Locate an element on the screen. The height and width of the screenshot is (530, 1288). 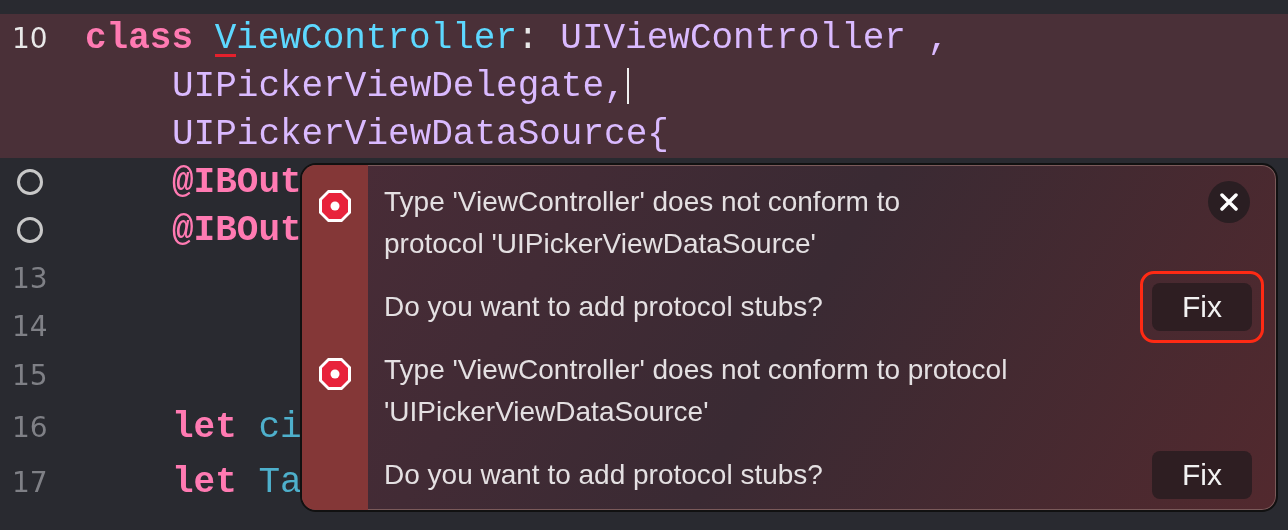
code-token: class is located at coordinates (139, 38).